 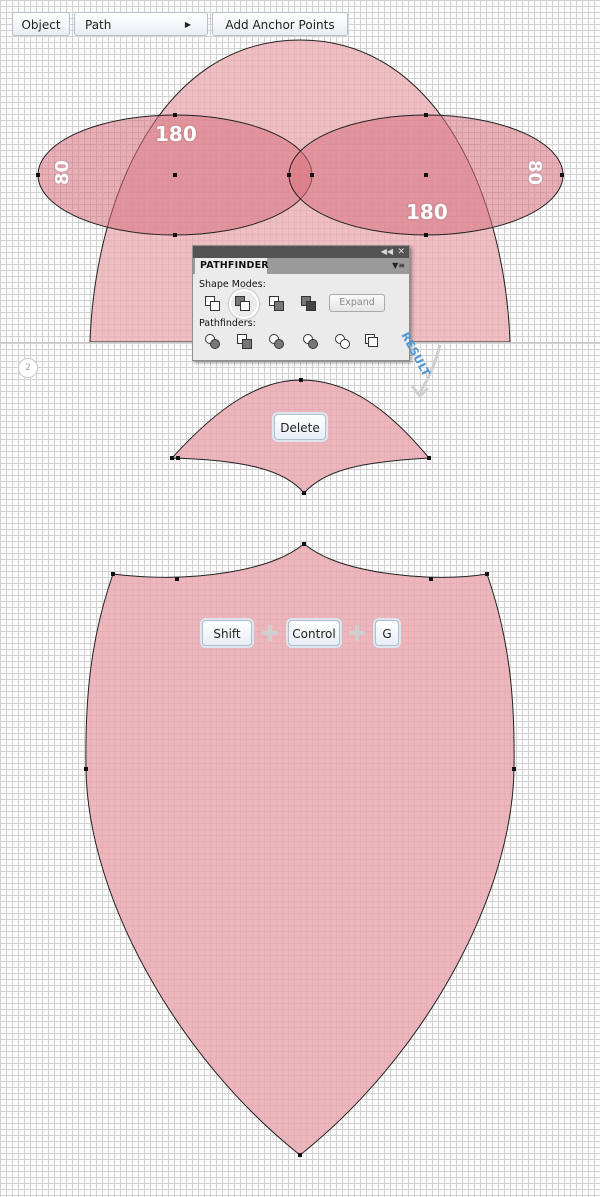 I want to click on control-key: Control, so click(x=314, y=633).